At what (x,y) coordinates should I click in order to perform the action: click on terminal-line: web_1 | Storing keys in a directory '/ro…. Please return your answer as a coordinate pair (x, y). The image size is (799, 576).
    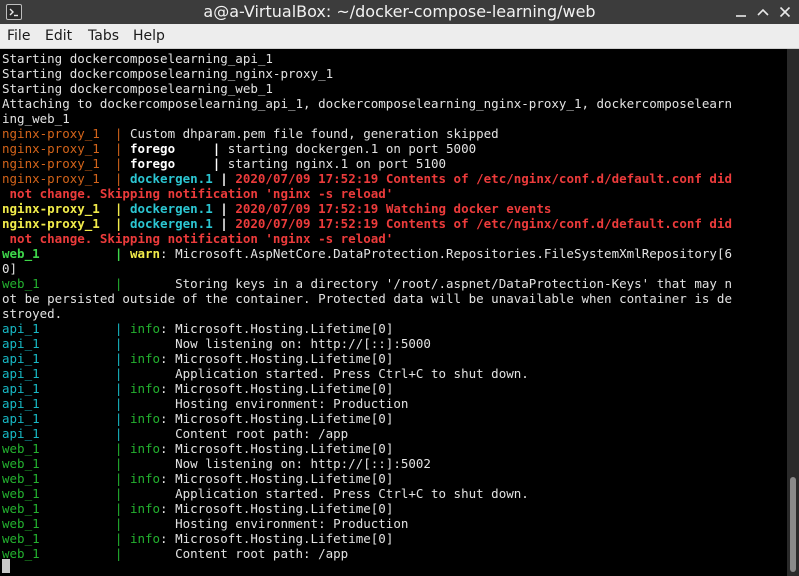
    Looking at the image, I should click on (367, 283).